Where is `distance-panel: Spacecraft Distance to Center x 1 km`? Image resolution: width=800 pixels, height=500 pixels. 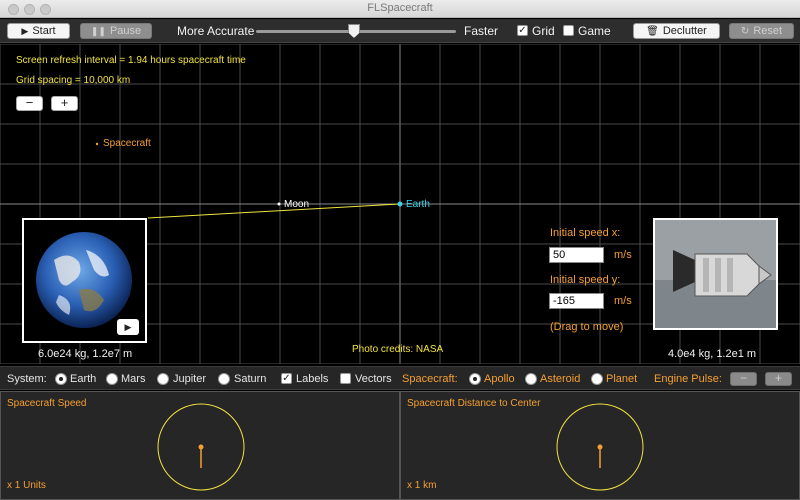
distance-panel: Spacecraft Distance to Center x 1 km is located at coordinates (600, 445).